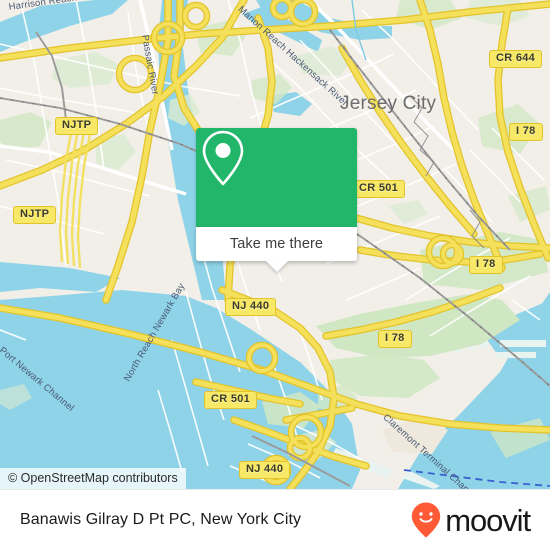  What do you see at coordinates (516, 59) in the screenshot?
I see `road-shield-cr-644: CR 644` at bounding box center [516, 59].